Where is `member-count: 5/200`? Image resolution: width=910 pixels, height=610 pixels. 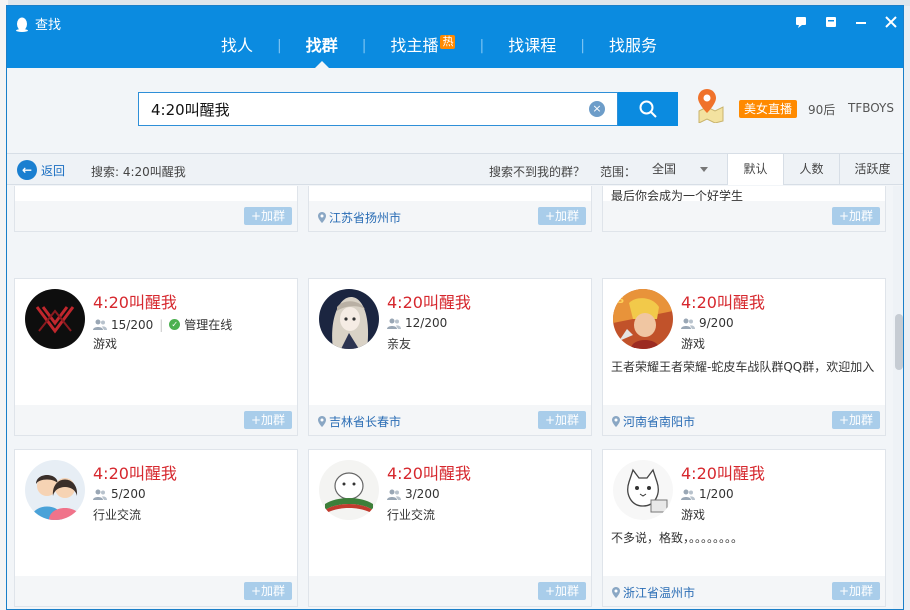 member-count: 5/200 is located at coordinates (128, 494).